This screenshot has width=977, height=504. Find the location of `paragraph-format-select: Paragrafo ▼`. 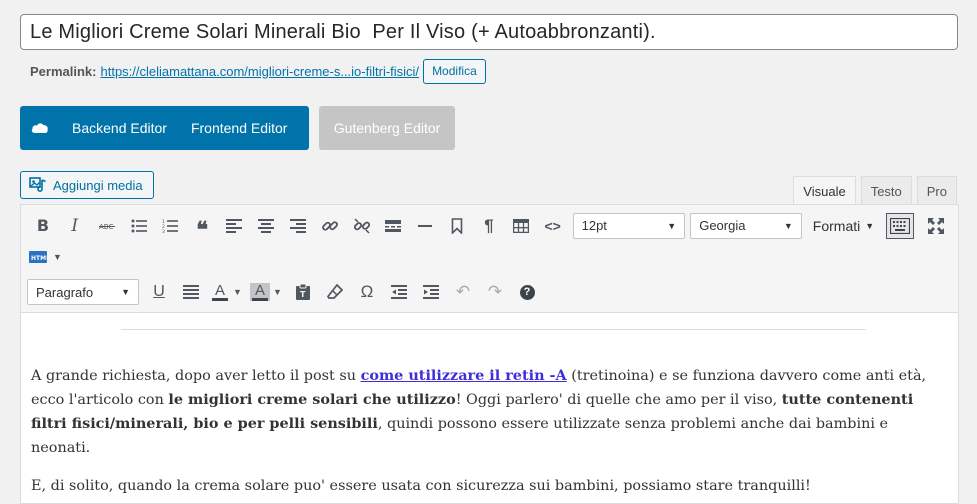

paragraph-format-select: Paragrafo ▼ is located at coordinates (83, 292).